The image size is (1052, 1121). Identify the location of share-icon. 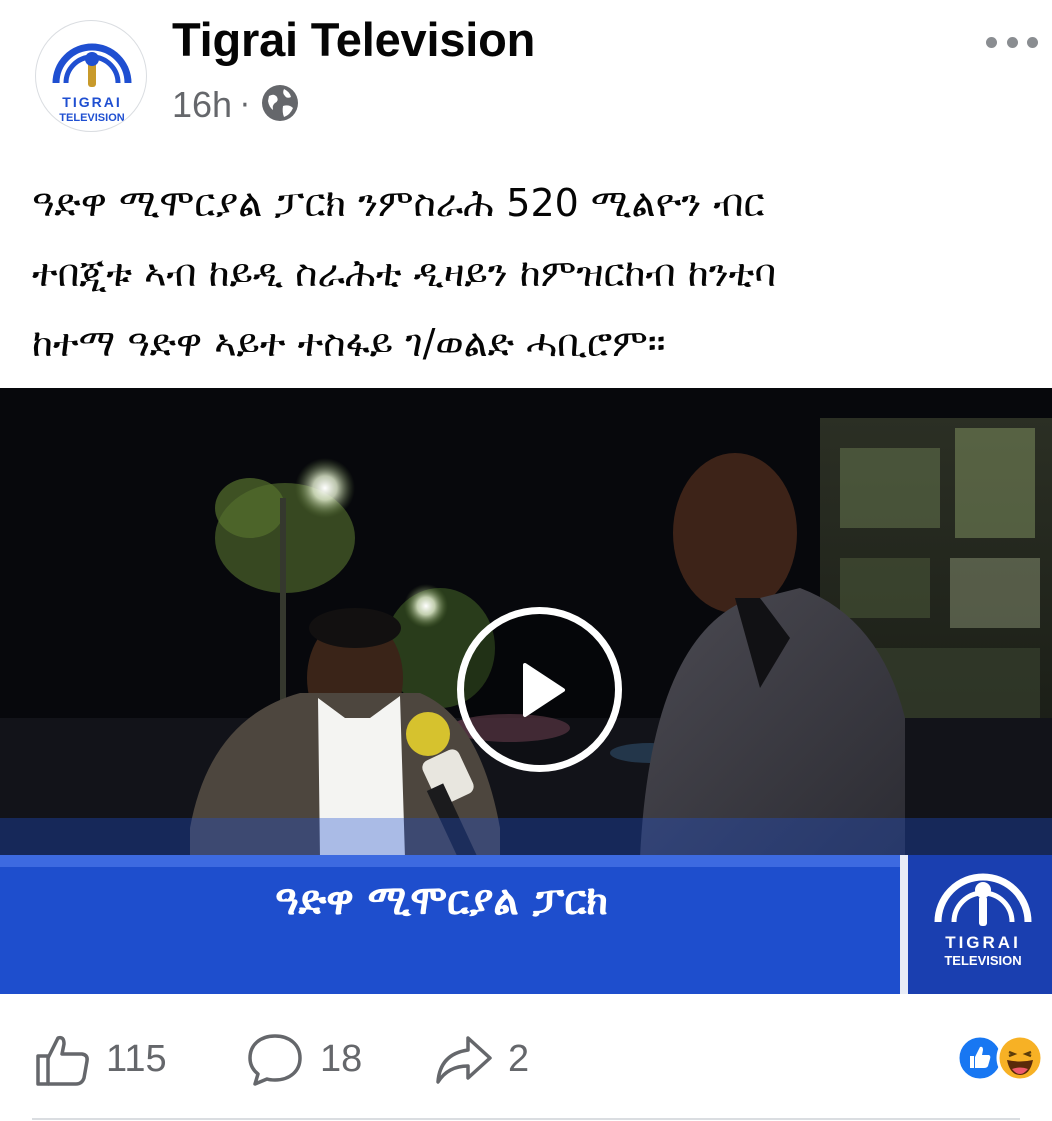
(464, 1060).